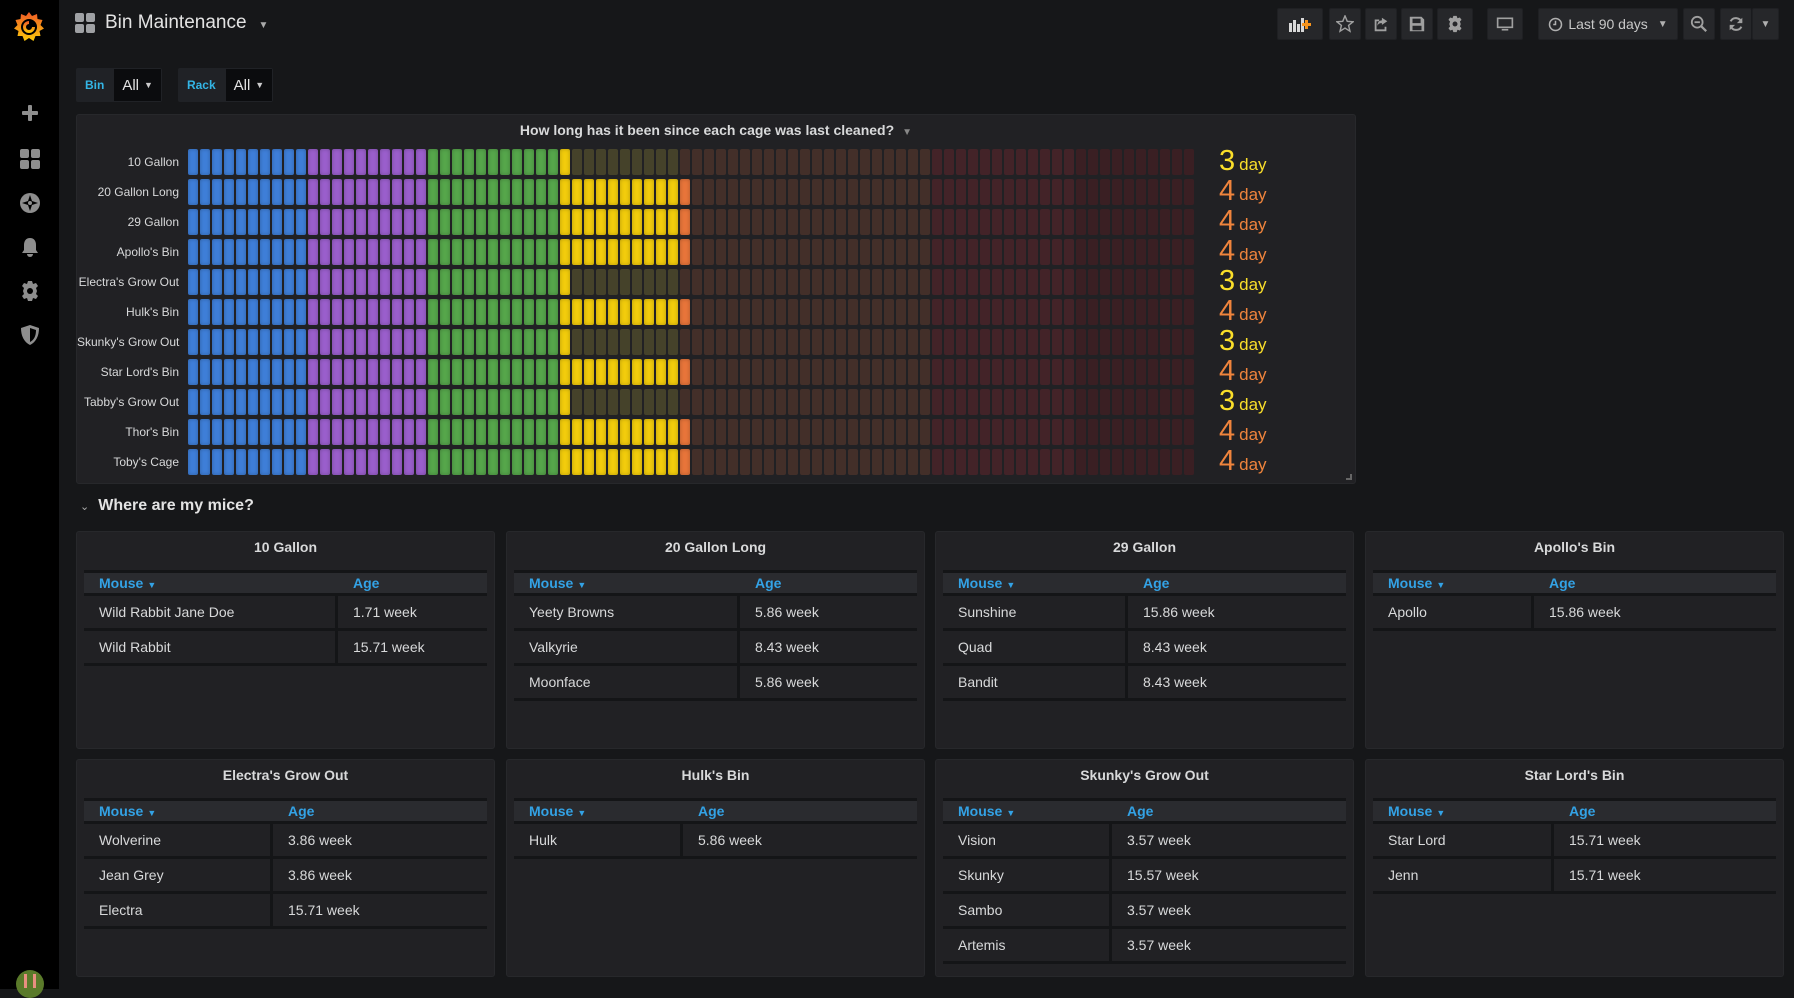 The height and width of the screenshot is (998, 1794). What do you see at coordinates (30, 203) in the screenshot?
I see `compass-icon` at bounding box center [30, 203].